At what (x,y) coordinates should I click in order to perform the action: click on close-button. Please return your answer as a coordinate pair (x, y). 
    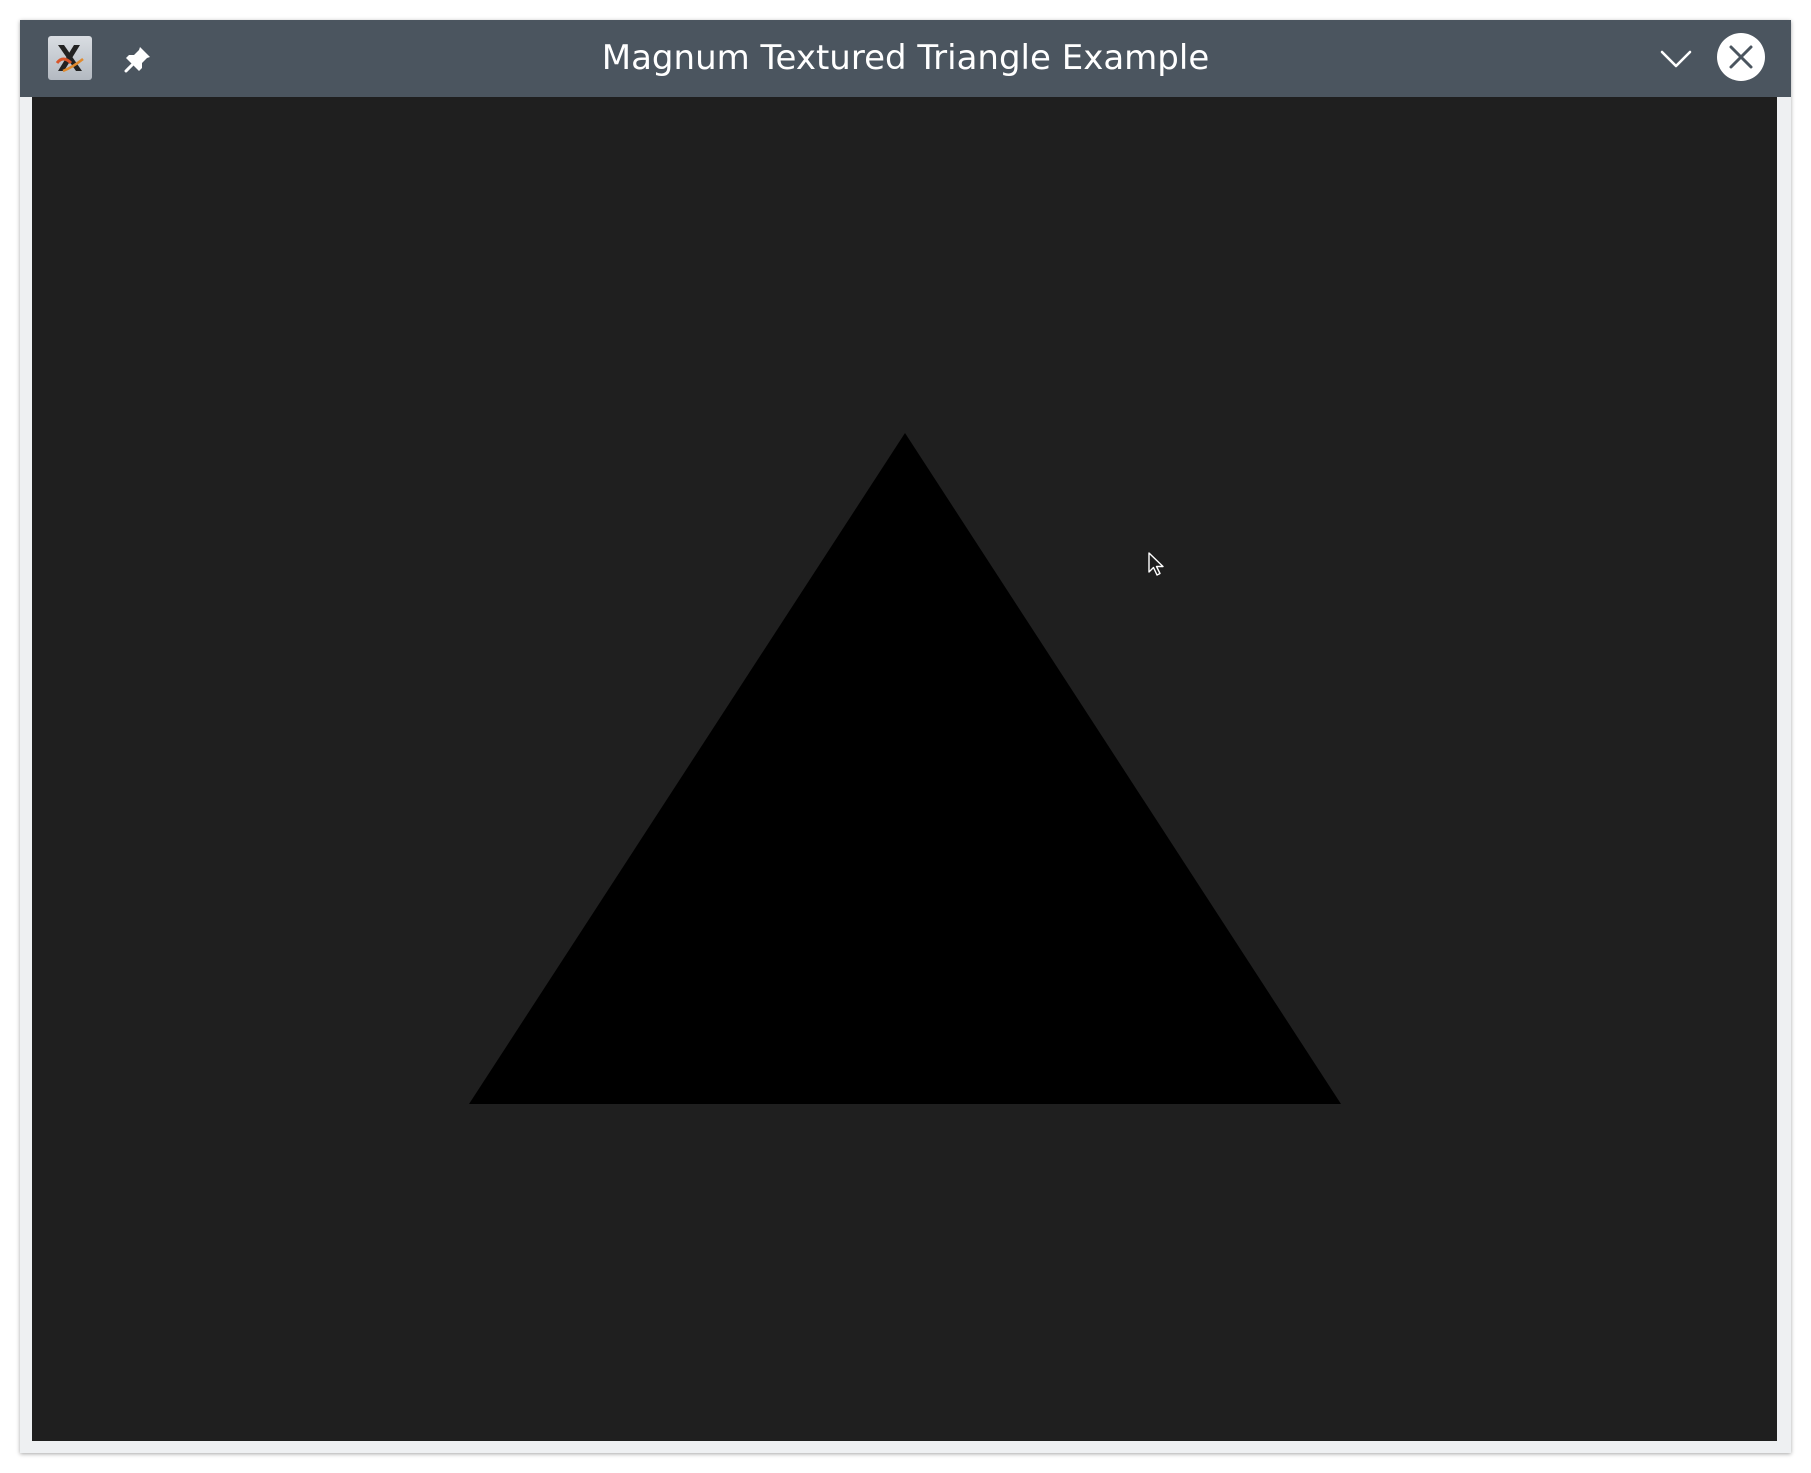
    Looking at the image, I should click on (1741, 57).